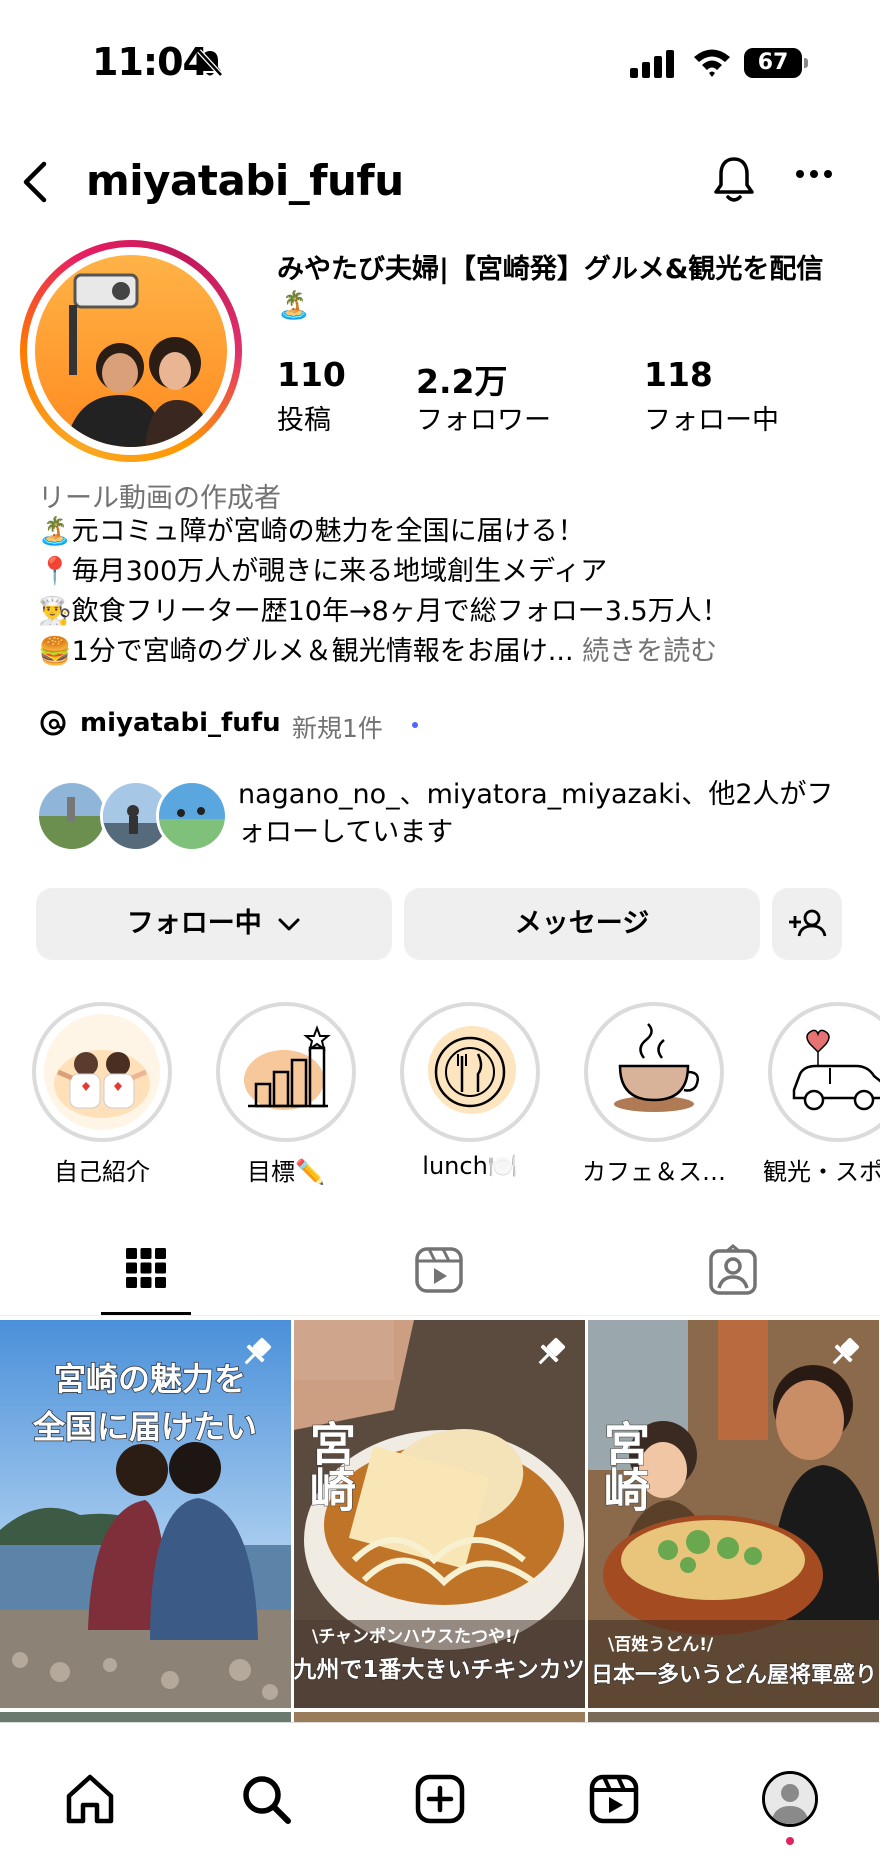 The width and height of the screenshot is (880, 1859). What do you see at coordinates (194, 923) in the screenshot?
I see `following-button-label: フォロー中` at bounding box center [194, 923].